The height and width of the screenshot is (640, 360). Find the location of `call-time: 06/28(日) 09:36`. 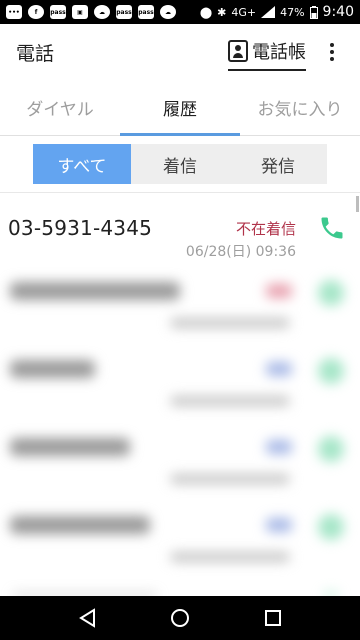

call-time: 06/28(日) 09:36 is located at coordinates (240, 252).